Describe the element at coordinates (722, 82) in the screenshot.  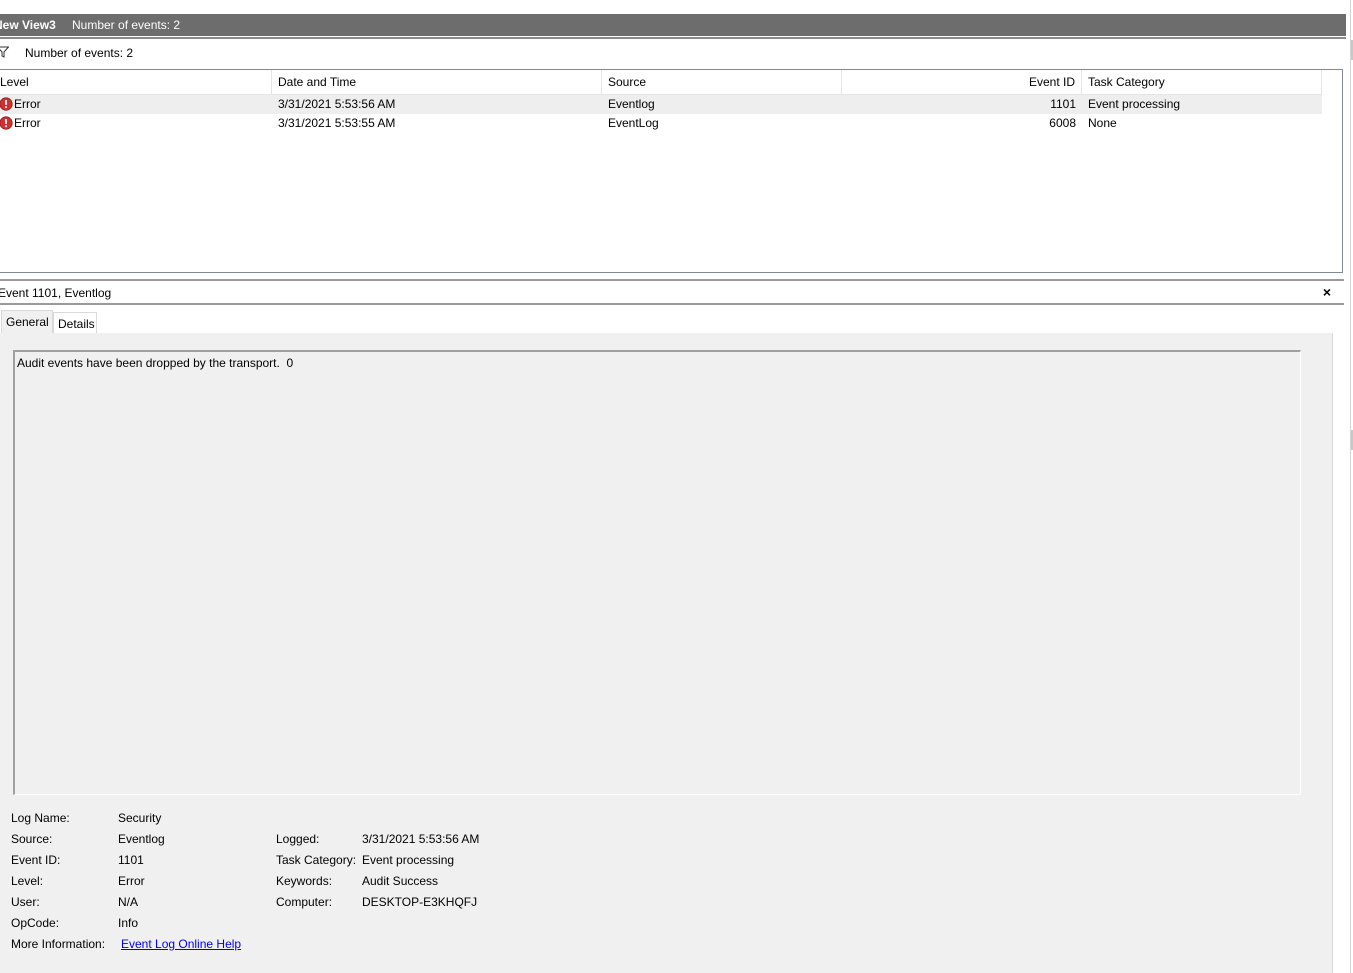
I see `column-header-source: Source` at that location.